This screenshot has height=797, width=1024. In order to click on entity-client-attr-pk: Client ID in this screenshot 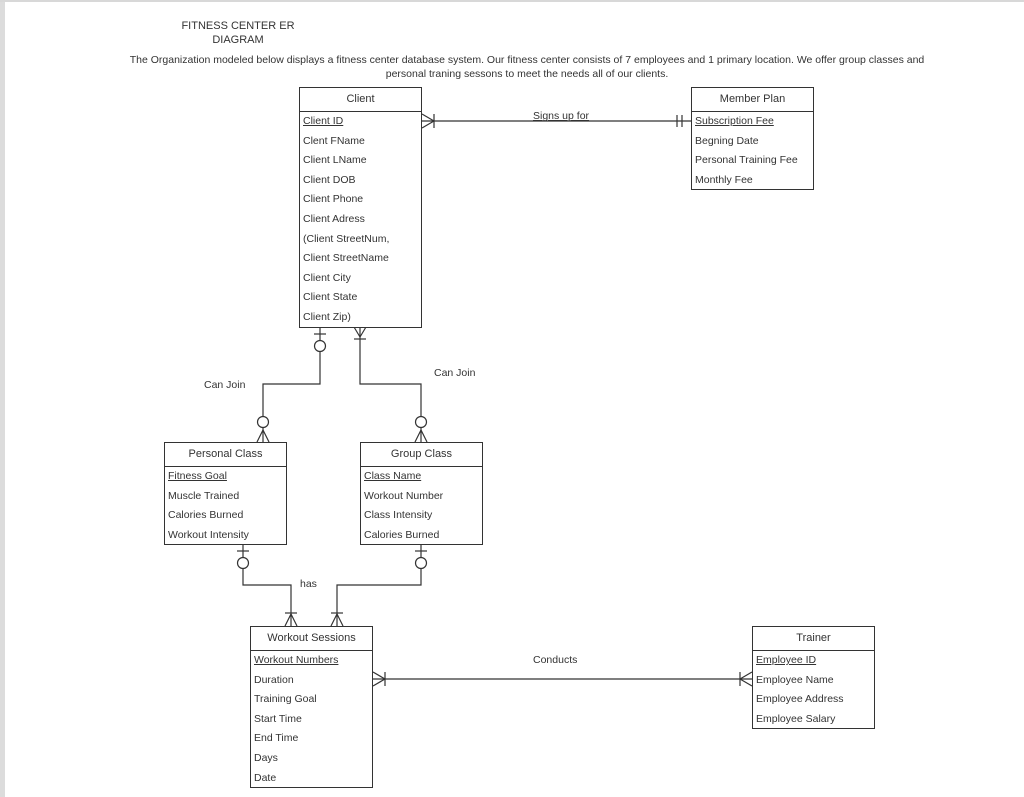, I will do `click(323, 121)`.